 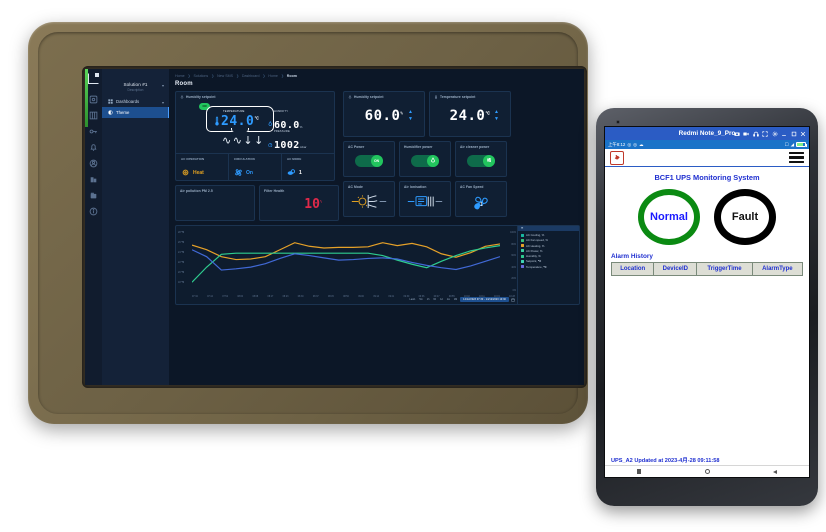 What do you see at coordinates (93, 163) in the screenshot?
I see `user-icon` at bounding box center [93, 163].